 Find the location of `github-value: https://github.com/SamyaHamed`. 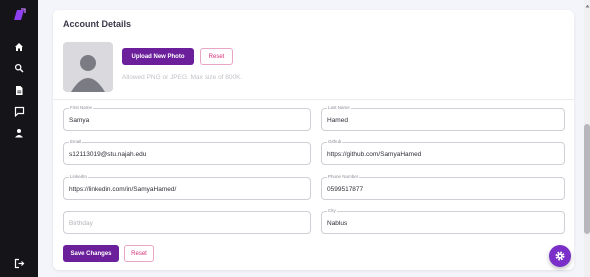

github-value: https://github.com/SamyaHamed is located at coordinates (374, 154).